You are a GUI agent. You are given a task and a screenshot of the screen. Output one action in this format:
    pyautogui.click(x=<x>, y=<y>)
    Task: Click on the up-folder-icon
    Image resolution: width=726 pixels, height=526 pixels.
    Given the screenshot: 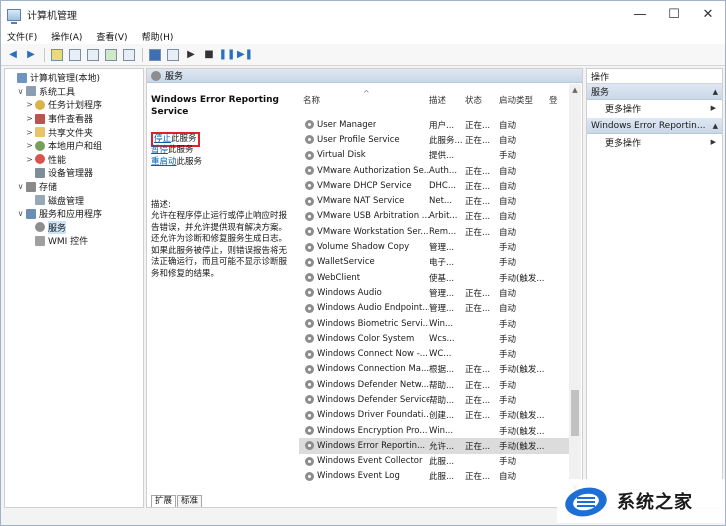 What is the action you would take?
    pyautogui.click(x=57, y=55)
    